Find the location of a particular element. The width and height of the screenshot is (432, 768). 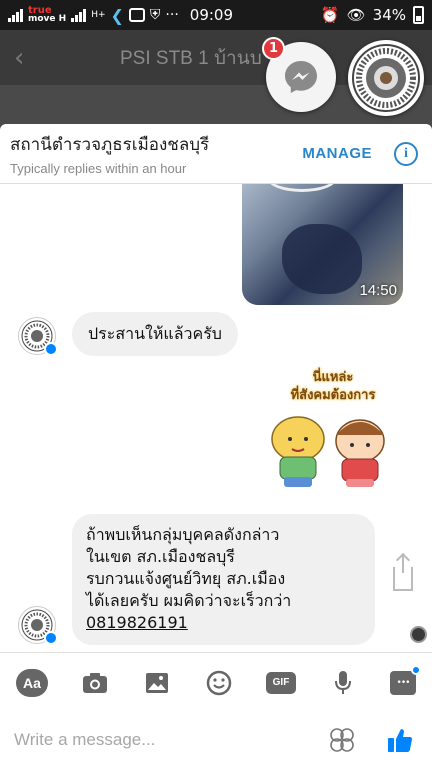

share-icon is located at coordinates (403, 573).